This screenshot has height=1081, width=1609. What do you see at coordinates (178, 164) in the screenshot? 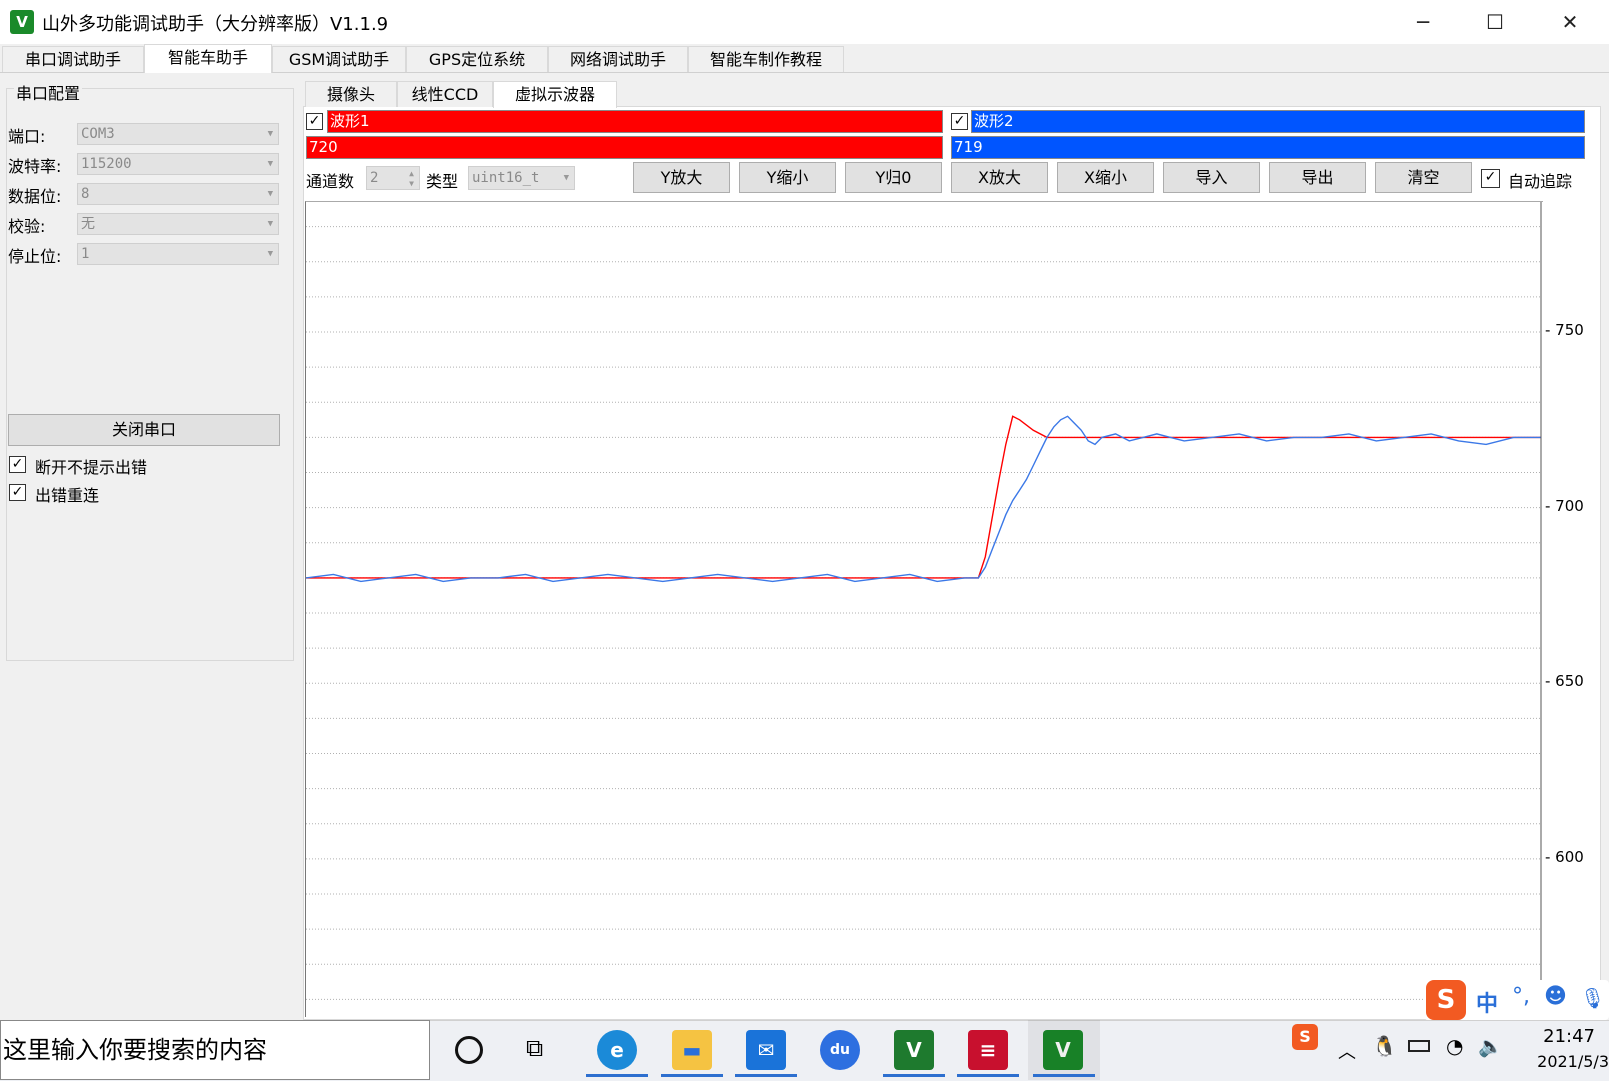
I see `baud-select: 115200 ▼` at bounding box center [178, 164].